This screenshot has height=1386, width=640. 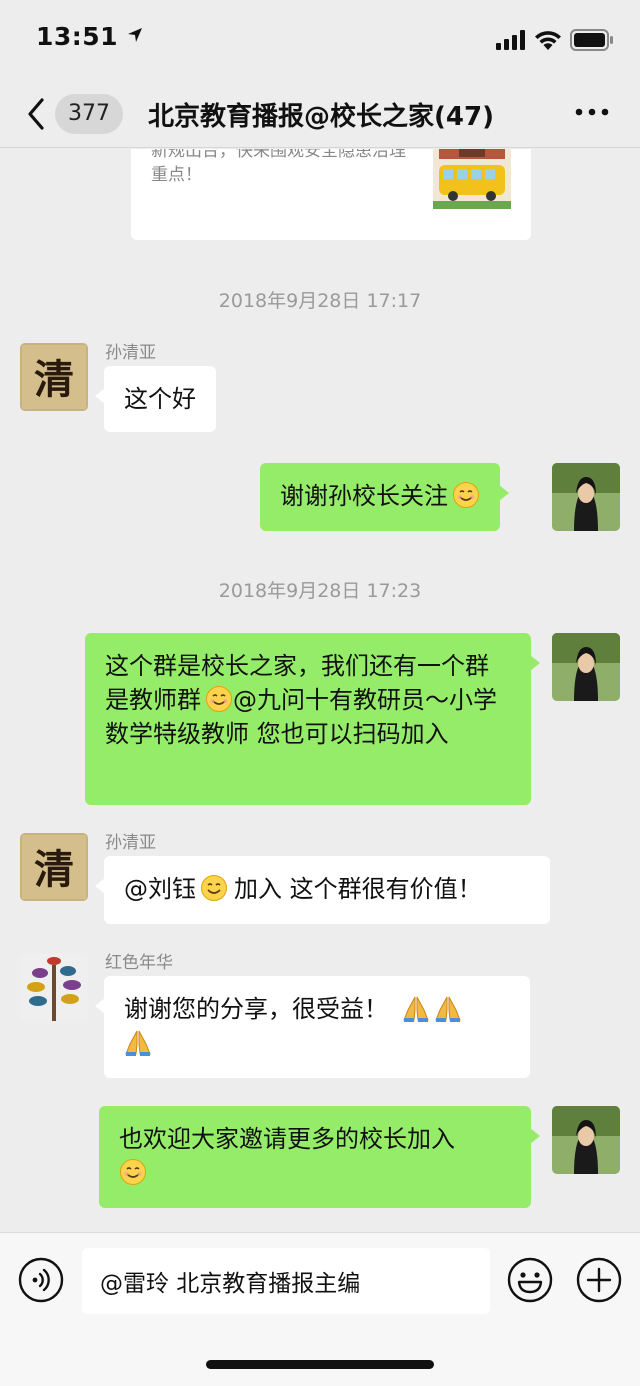 What do you see at coordinates (472, 179) in the screenshot?
I see `shared-article-thumbnail` at bounding box center [472, 179].